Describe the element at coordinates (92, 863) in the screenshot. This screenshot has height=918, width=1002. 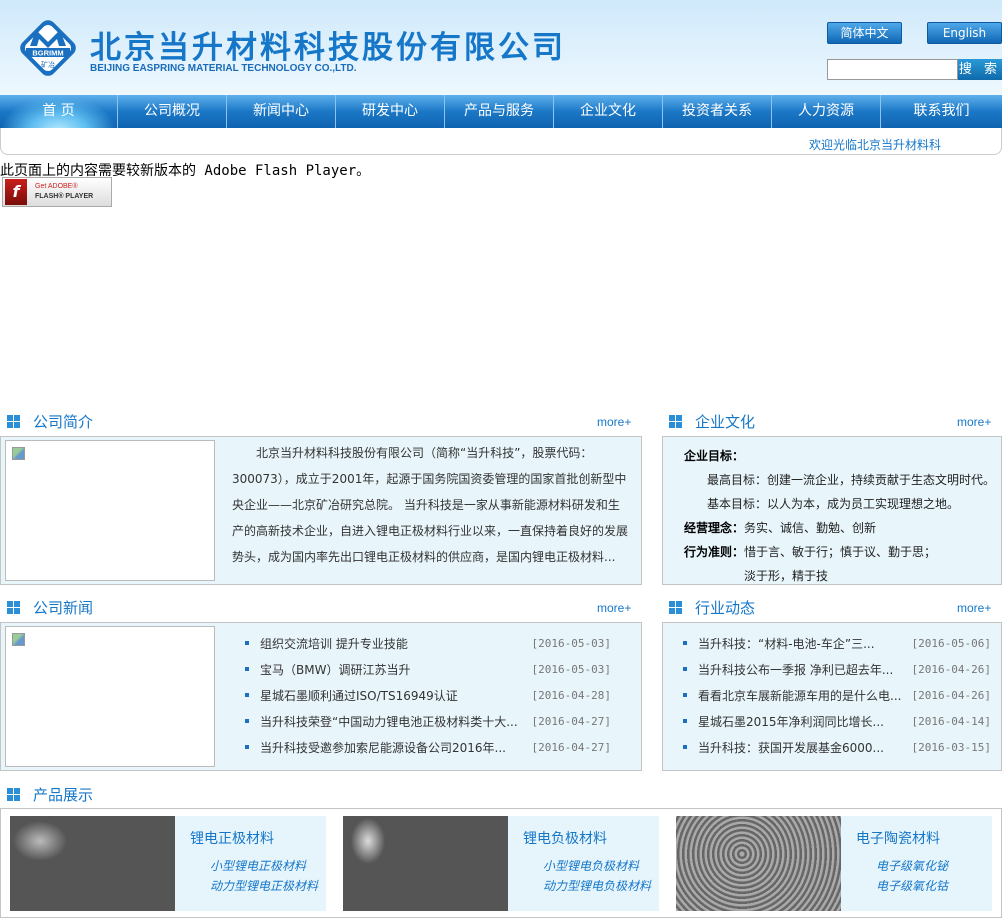
I see `product-image-cathode` at that location.